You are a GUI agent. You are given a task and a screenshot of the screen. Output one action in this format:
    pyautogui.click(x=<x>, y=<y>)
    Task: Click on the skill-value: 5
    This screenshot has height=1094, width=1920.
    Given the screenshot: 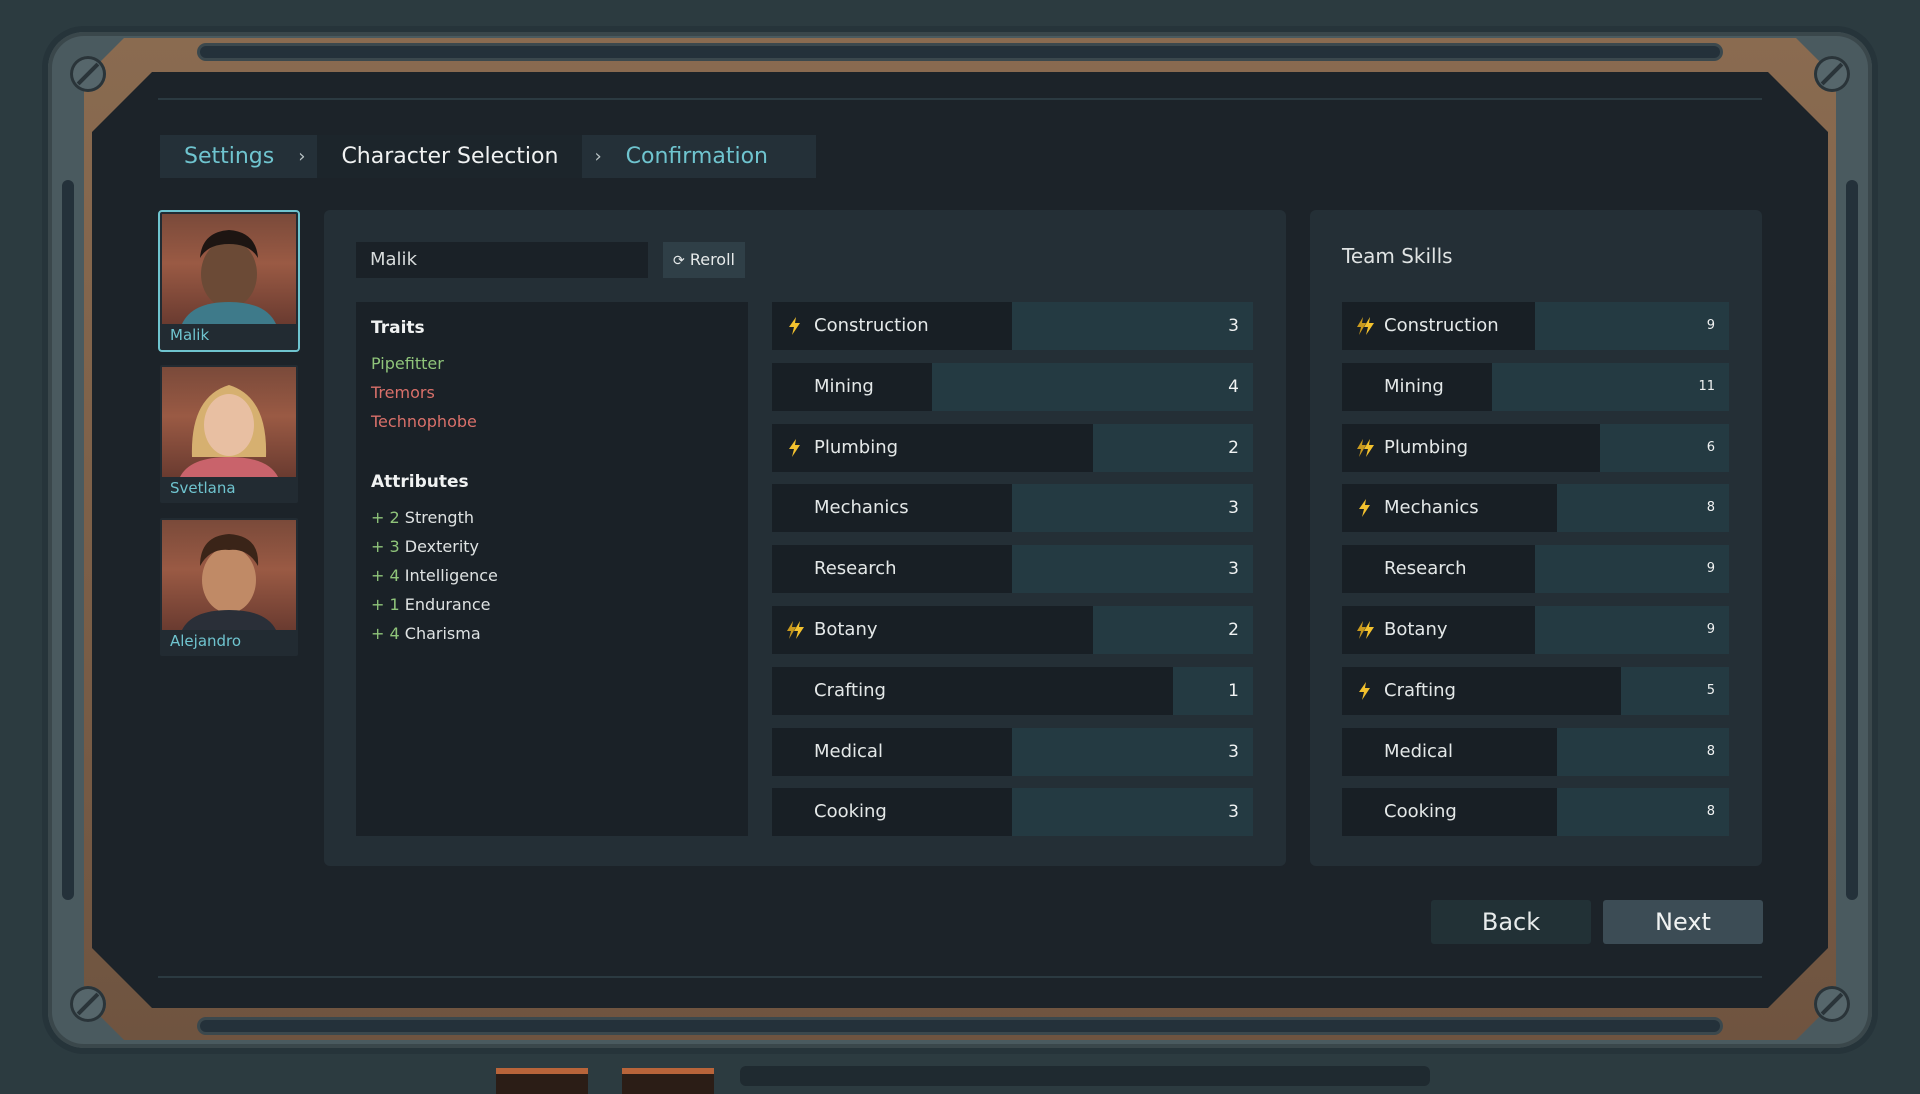 What is the action you would take?
    pyautogui.click(x=1710, y=690)
    